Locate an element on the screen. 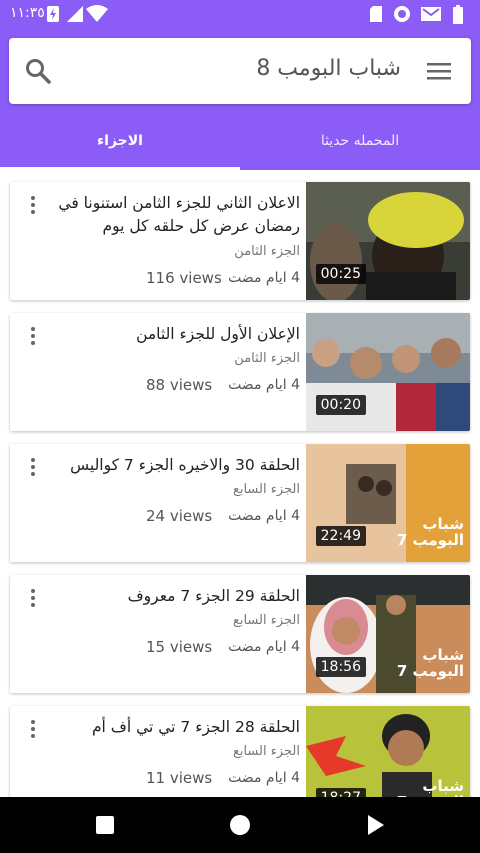 Image resolution: width=480 pixels, height=853 pixels. triangle-icon is located at coordinates (376, 825).